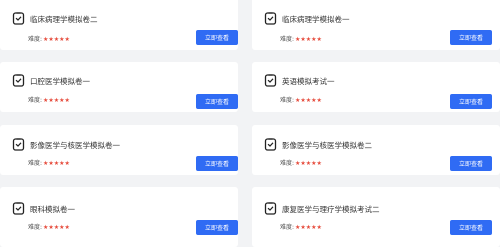  What do you see at coordinates (376, 217) in the screenshot?
I see `exam-card: 康复医学与理疗学模拟考试二 难度:★★★★★ 立即查看` at bounding box center [376, 217].